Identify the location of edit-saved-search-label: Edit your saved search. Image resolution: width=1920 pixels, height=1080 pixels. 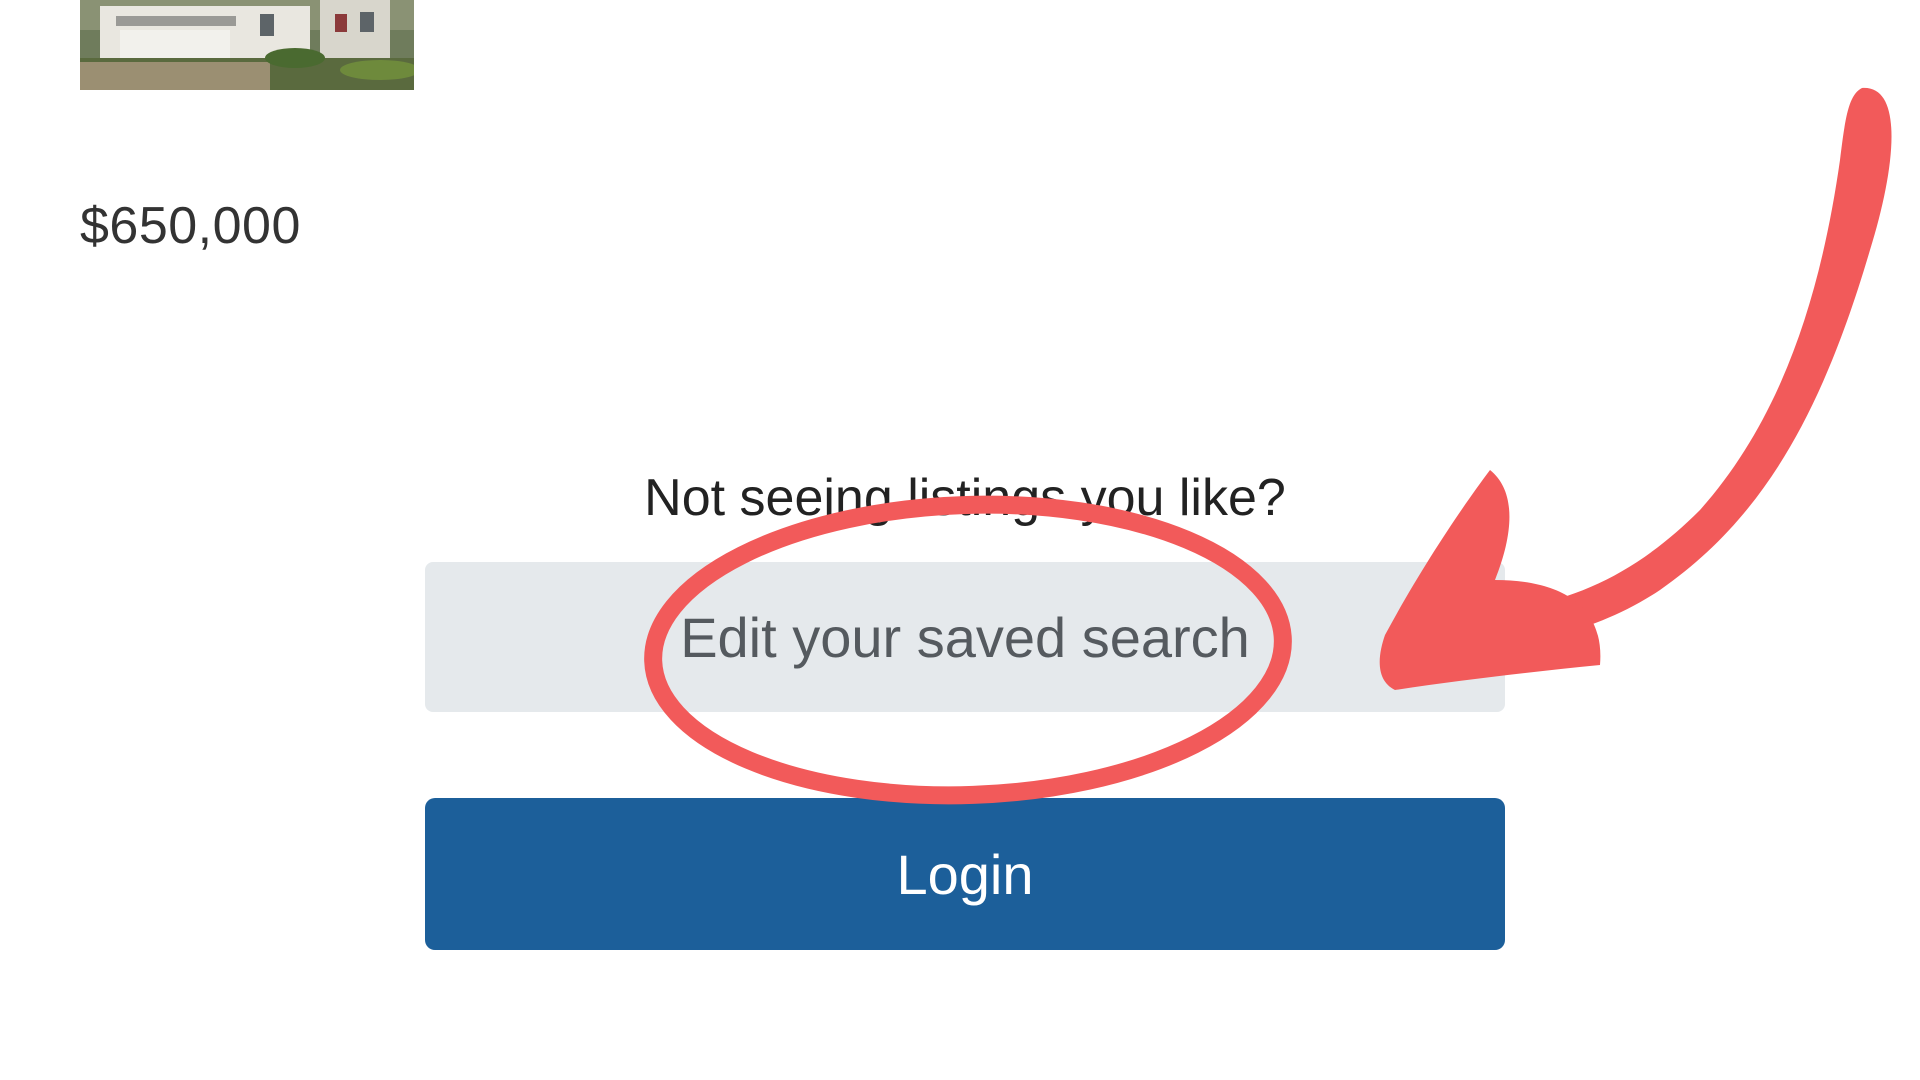
(965, 637).